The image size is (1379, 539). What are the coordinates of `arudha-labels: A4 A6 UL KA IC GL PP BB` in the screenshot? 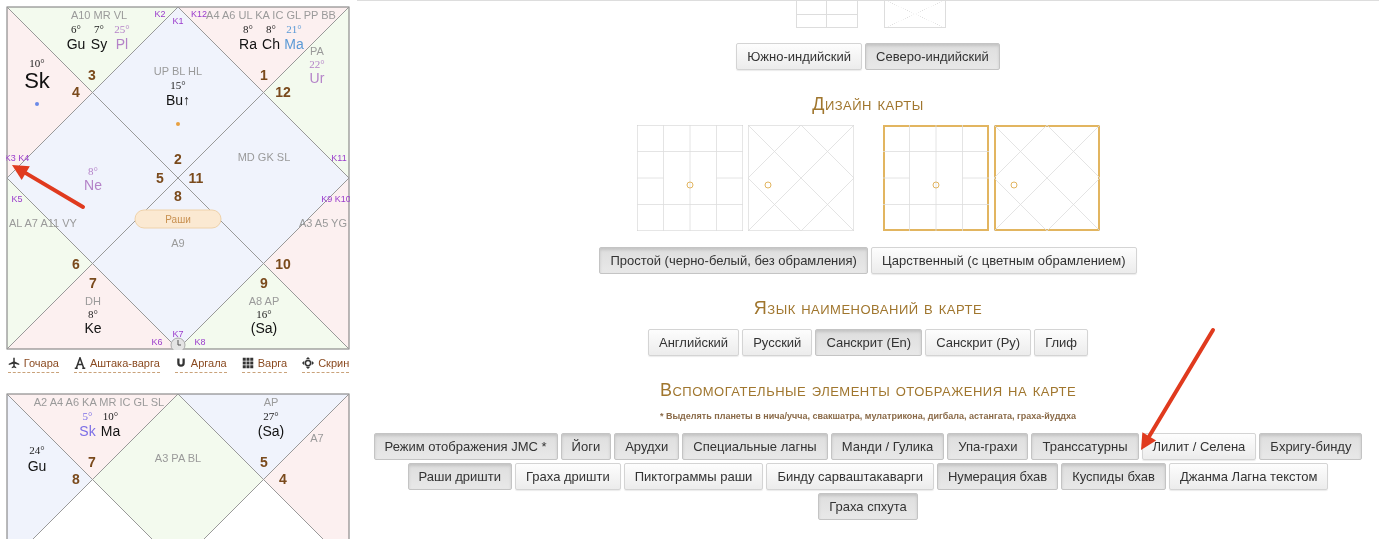 It's located at (271, 15).